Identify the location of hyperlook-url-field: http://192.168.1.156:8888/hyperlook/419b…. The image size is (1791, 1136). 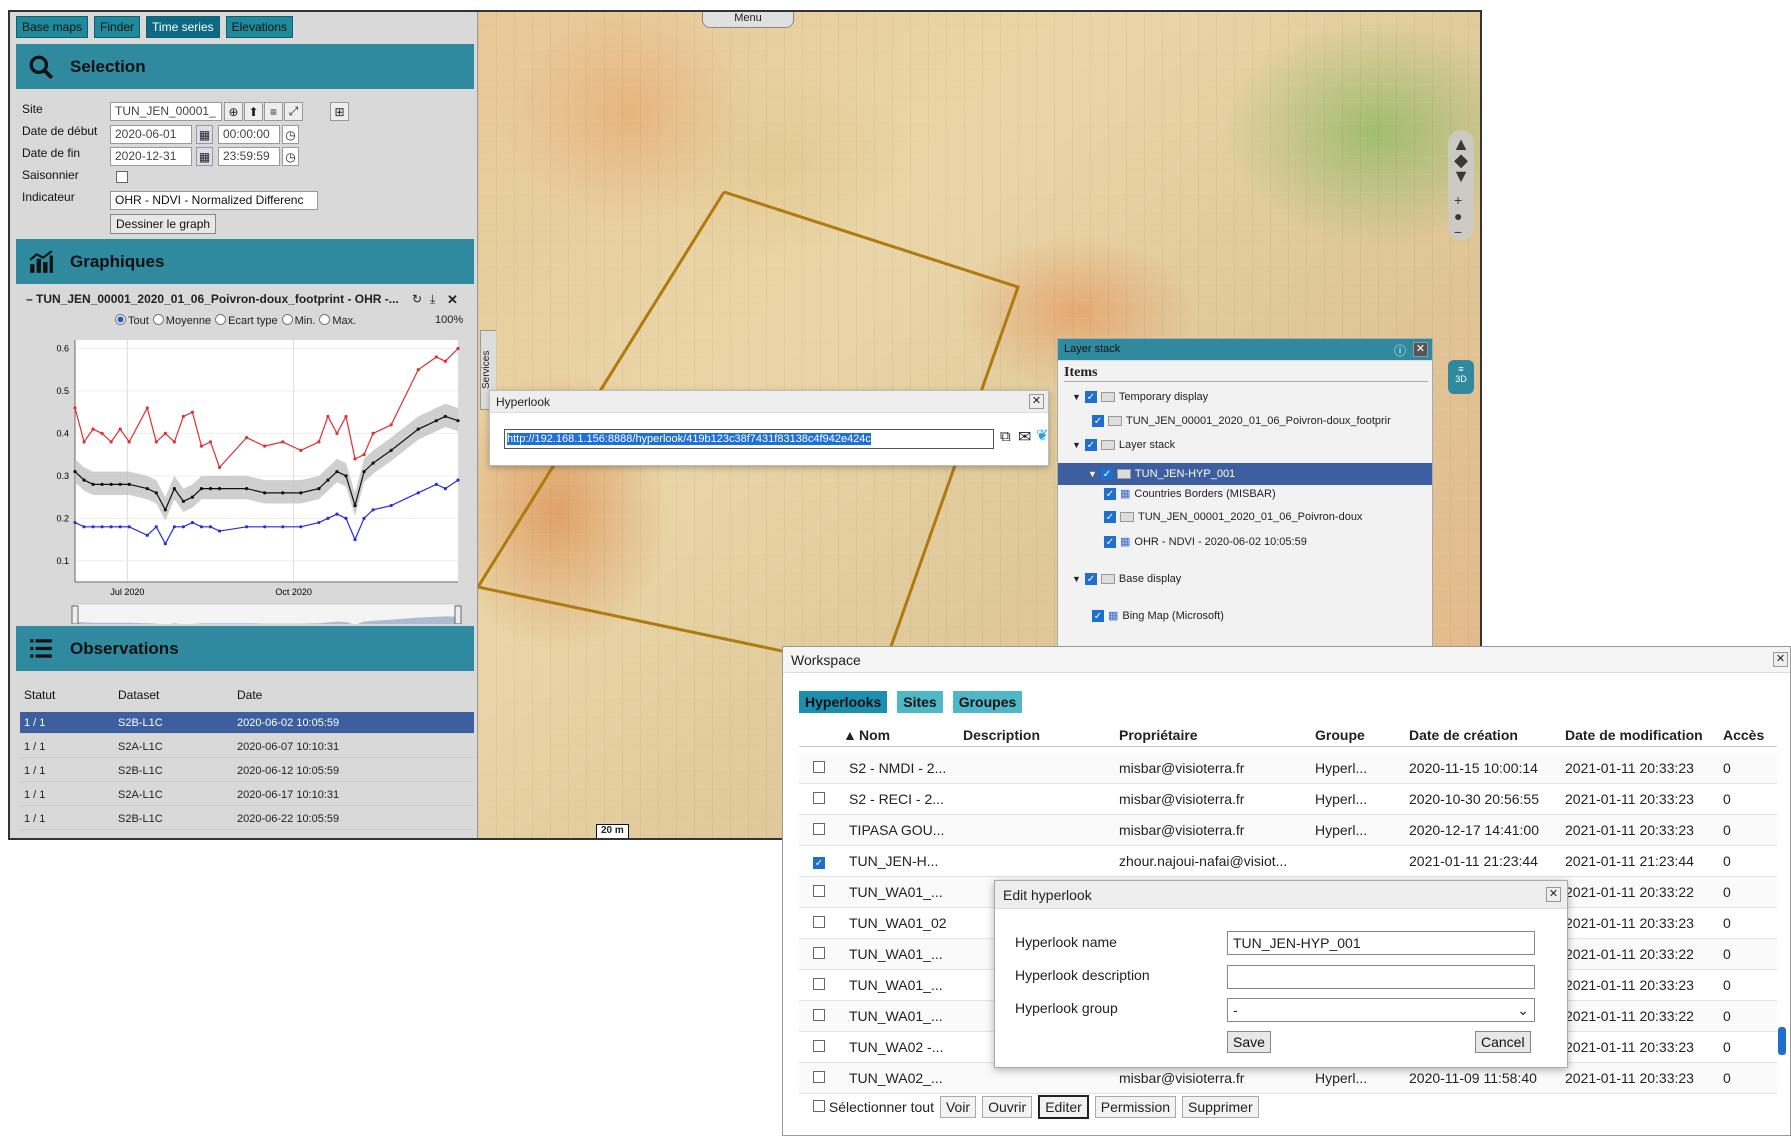
(749, 439).